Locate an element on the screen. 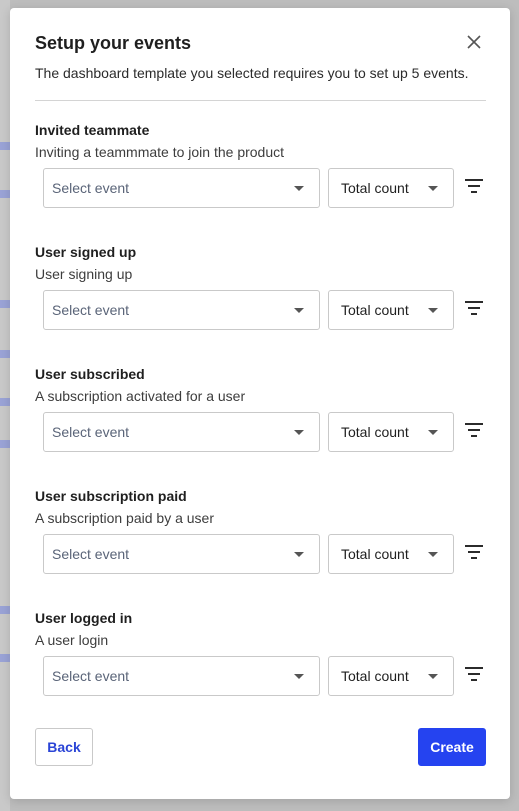  event-description: A user login is located at coordinates (72, 640).